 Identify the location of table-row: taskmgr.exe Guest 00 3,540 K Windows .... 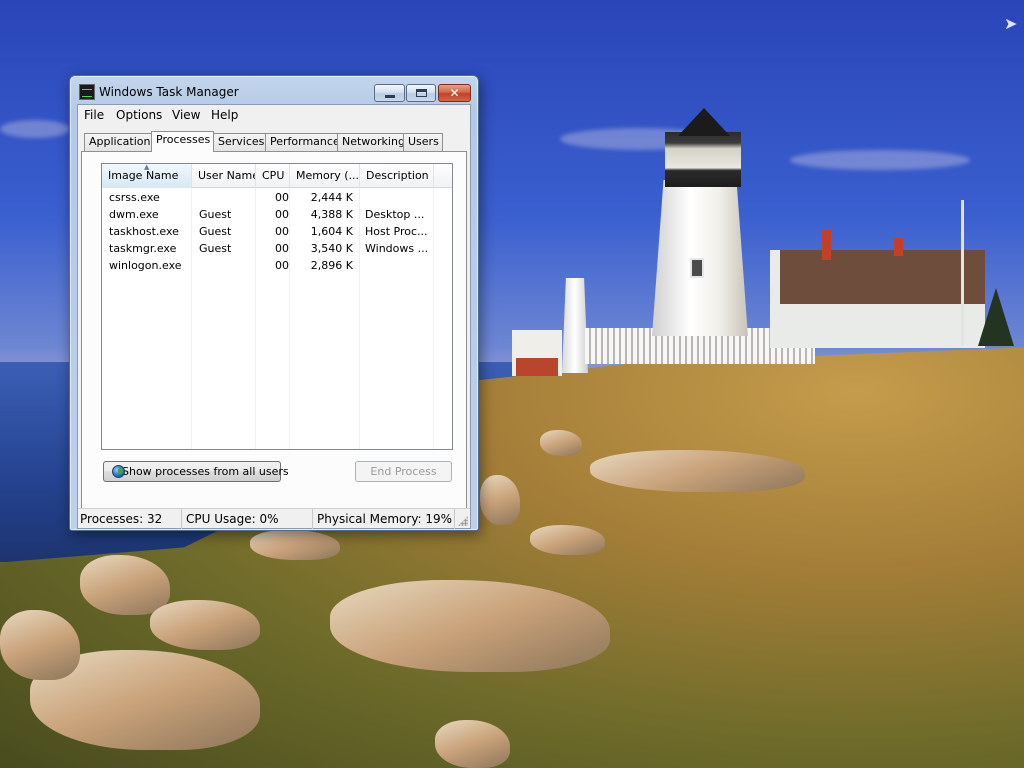
(277, 248).